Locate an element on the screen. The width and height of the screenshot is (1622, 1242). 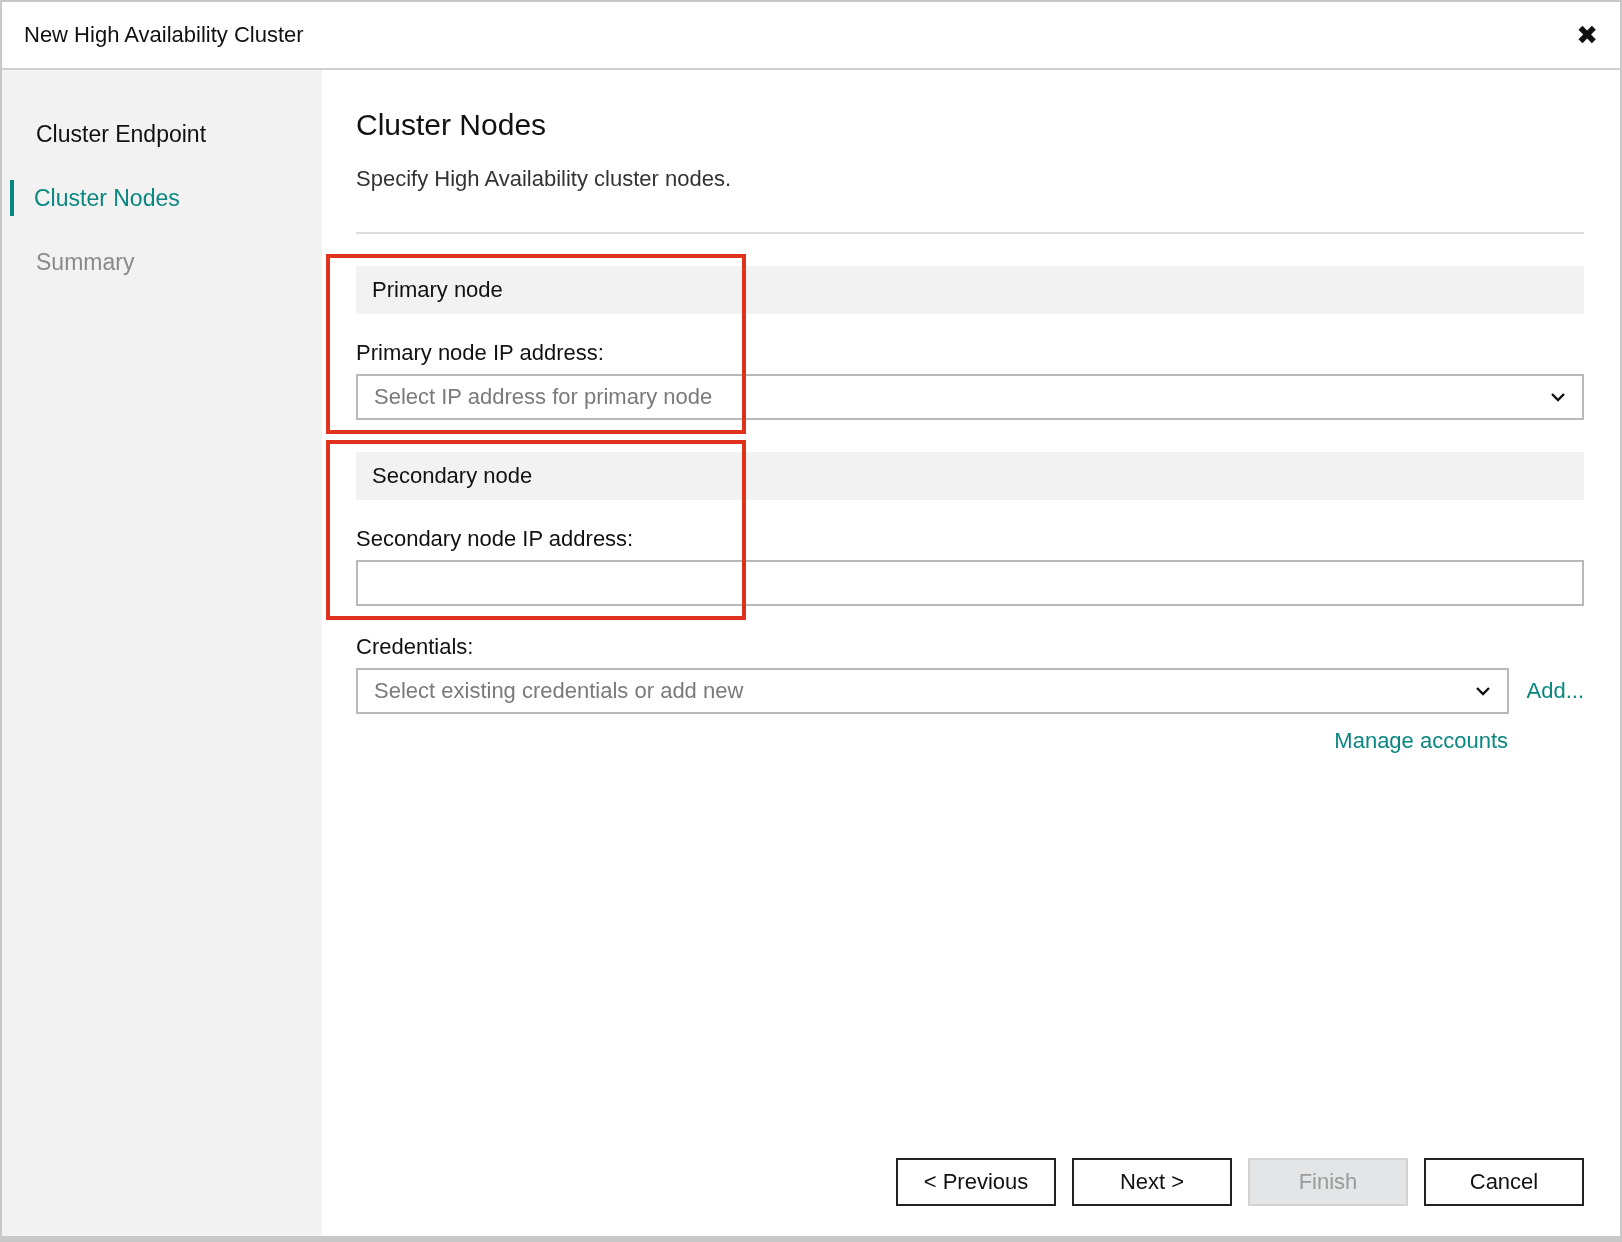
close-button: ✖ is located at coordinates (1587, 35).